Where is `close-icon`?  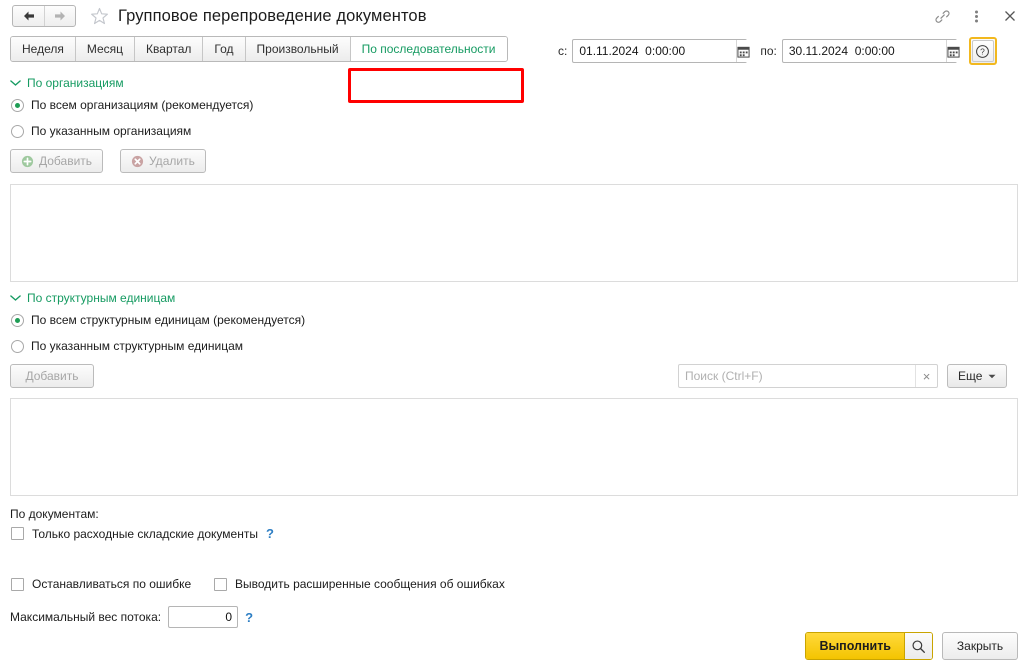
close-icon is located at coordinates (1010, 16).